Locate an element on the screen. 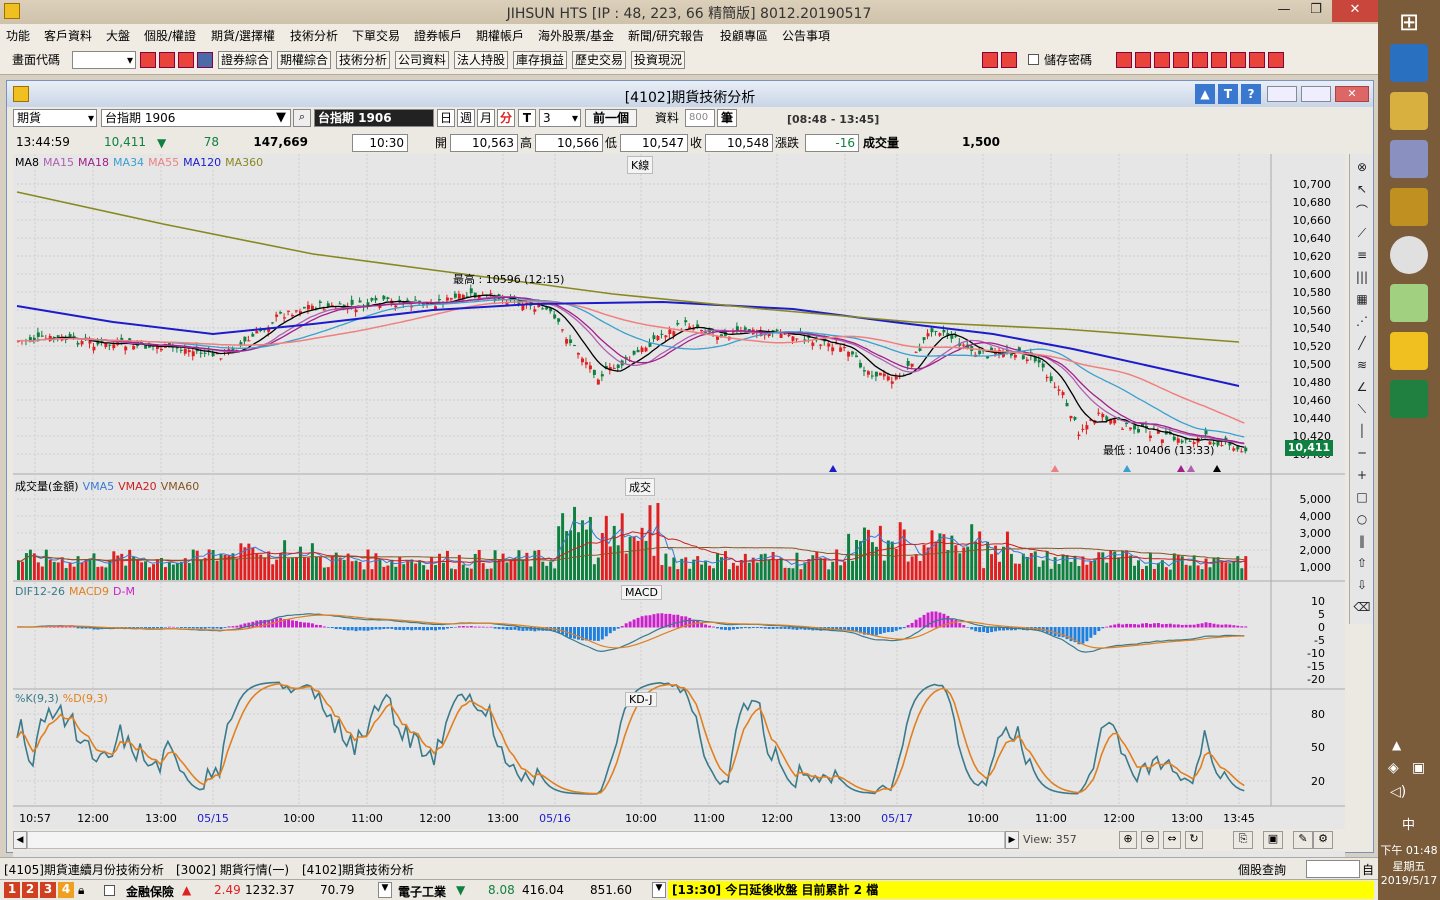  trend-line-icon: ⟋ is located at coordinates (1362, 233).